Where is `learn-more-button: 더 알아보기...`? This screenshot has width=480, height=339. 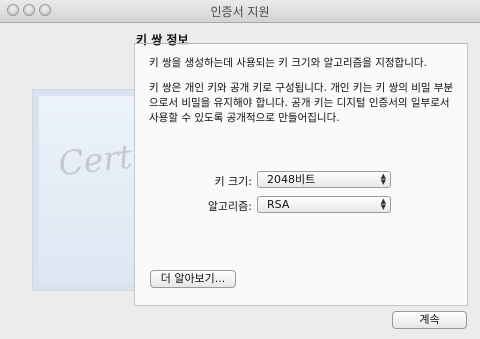
learn-more-button: 더 알아보기... is located at coordinates (193, 279).